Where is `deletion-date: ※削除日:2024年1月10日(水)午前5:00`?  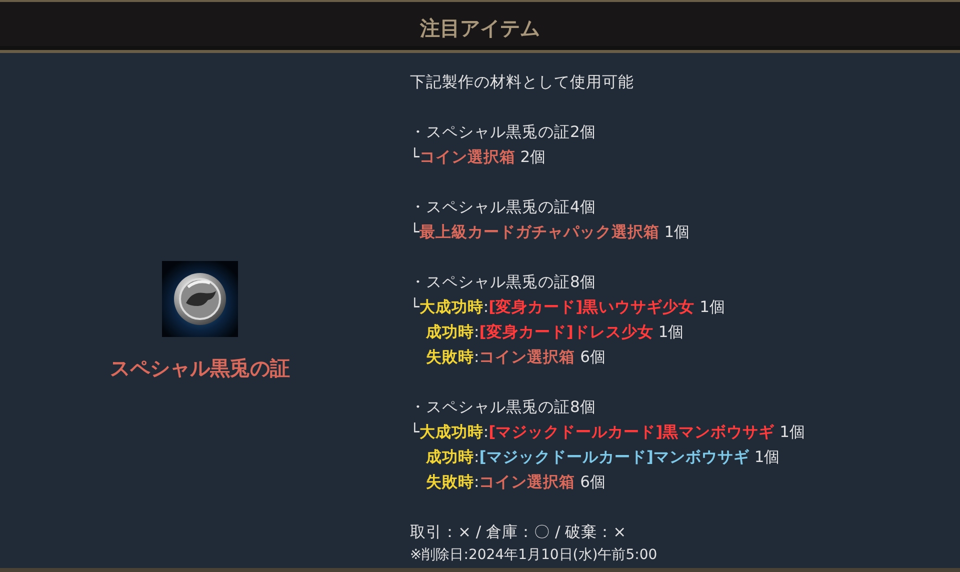
deletion-date: ※削除日:2024年1月10日(水)午前5:00 is located at coordinates (534, 555).